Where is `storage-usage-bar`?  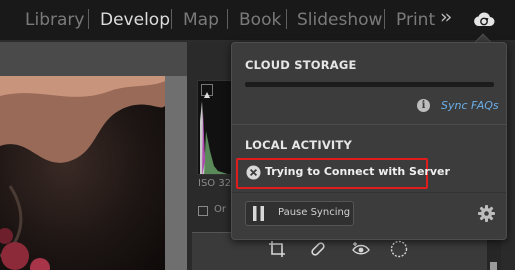 storage-usage-bar is located at coordinates (369, 84).